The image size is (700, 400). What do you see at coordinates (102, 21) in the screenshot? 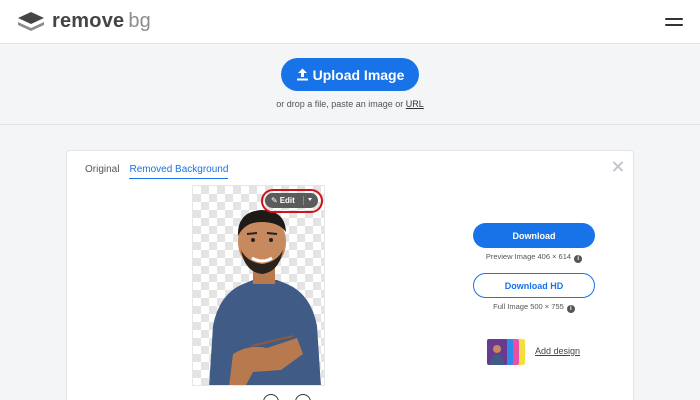
I see `brand-name: remove bg` at bounding box center [102, 21].